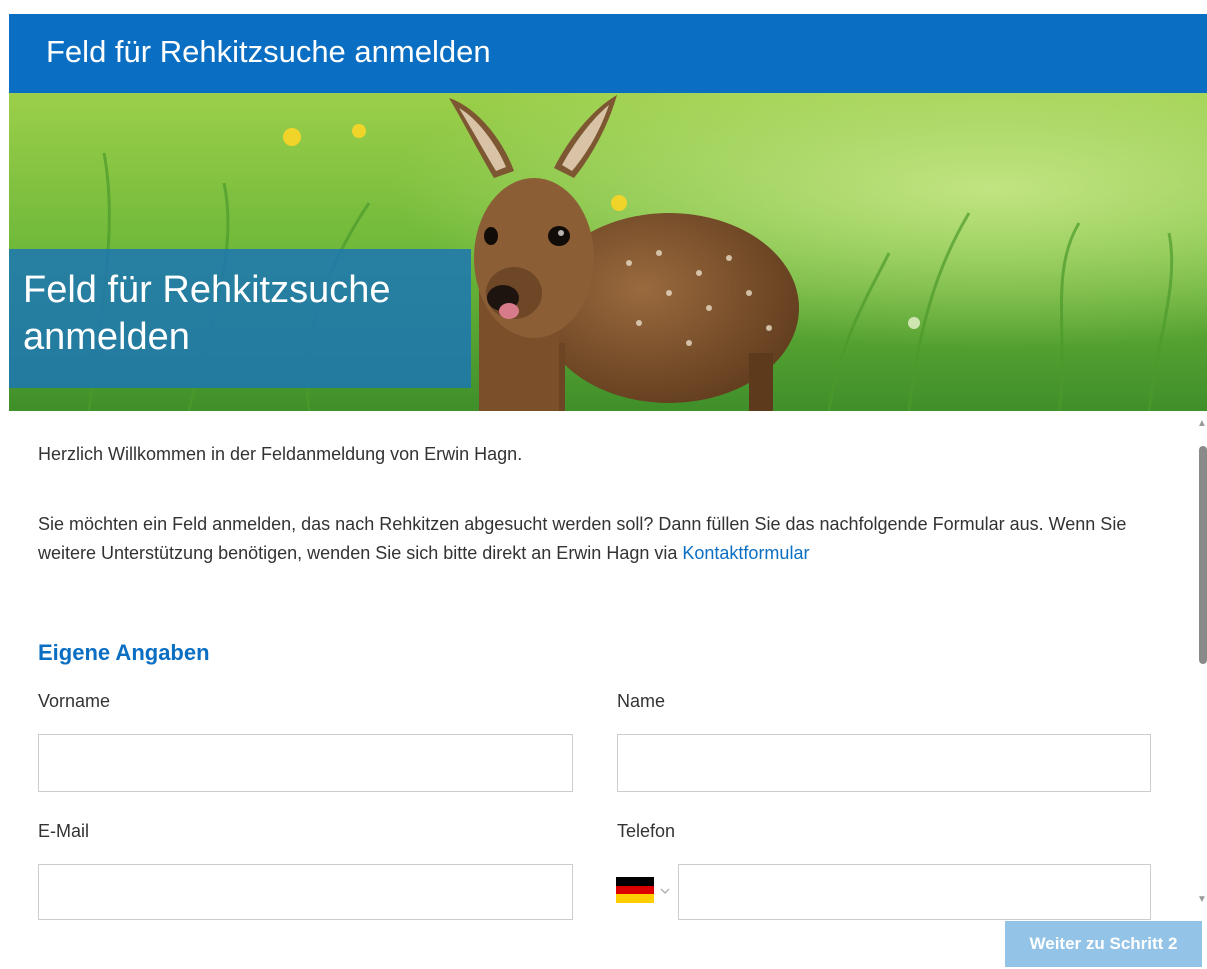 The width and height of the screenshot is (1207, 969). What do you see at coordinates (646, 831) in the screenshot?
I see `phone-label: Telefon` at bounding box center [646, 831].